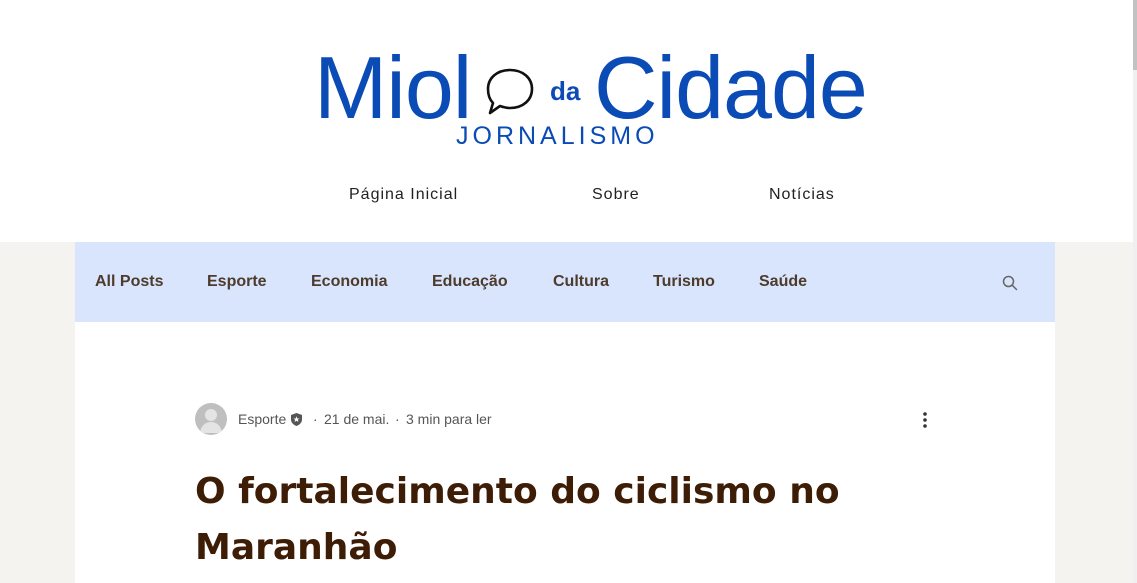  I want to click on category-cultura: Cultura, so click(581, 282).